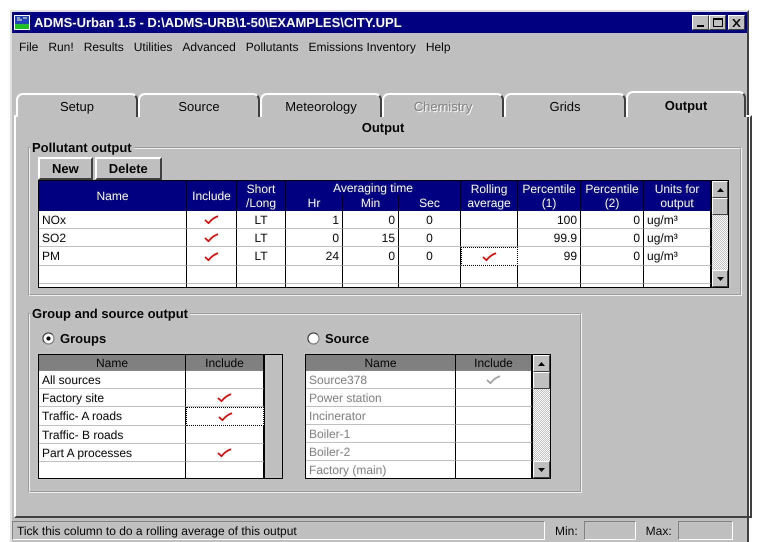  I want to click on column-header: Percentile (1), so click(550, 196).